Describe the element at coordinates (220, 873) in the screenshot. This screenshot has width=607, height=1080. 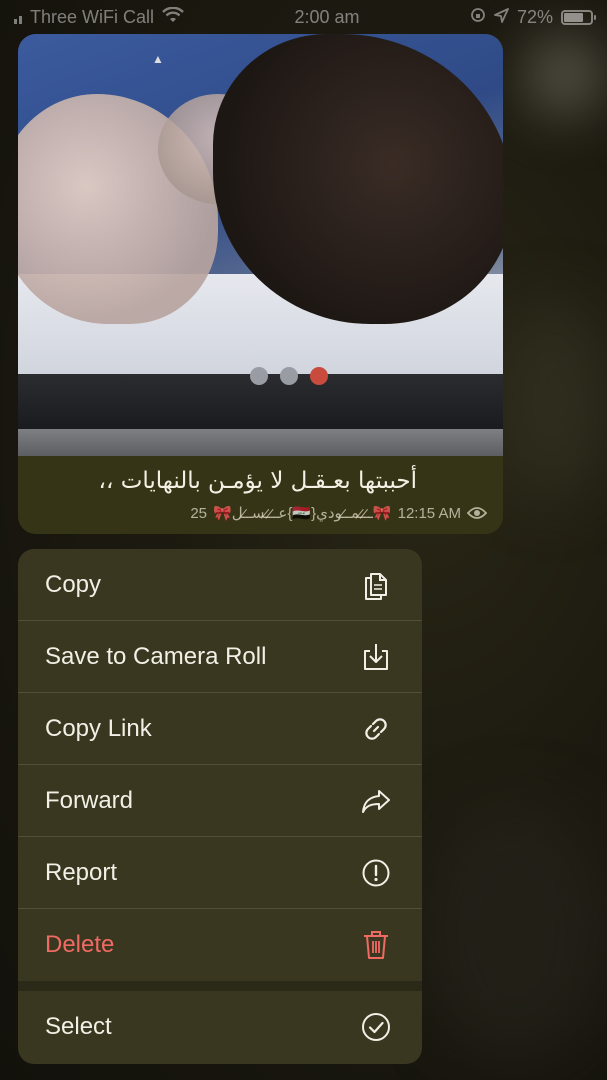
I see `menu-item-report: Report` at that location.